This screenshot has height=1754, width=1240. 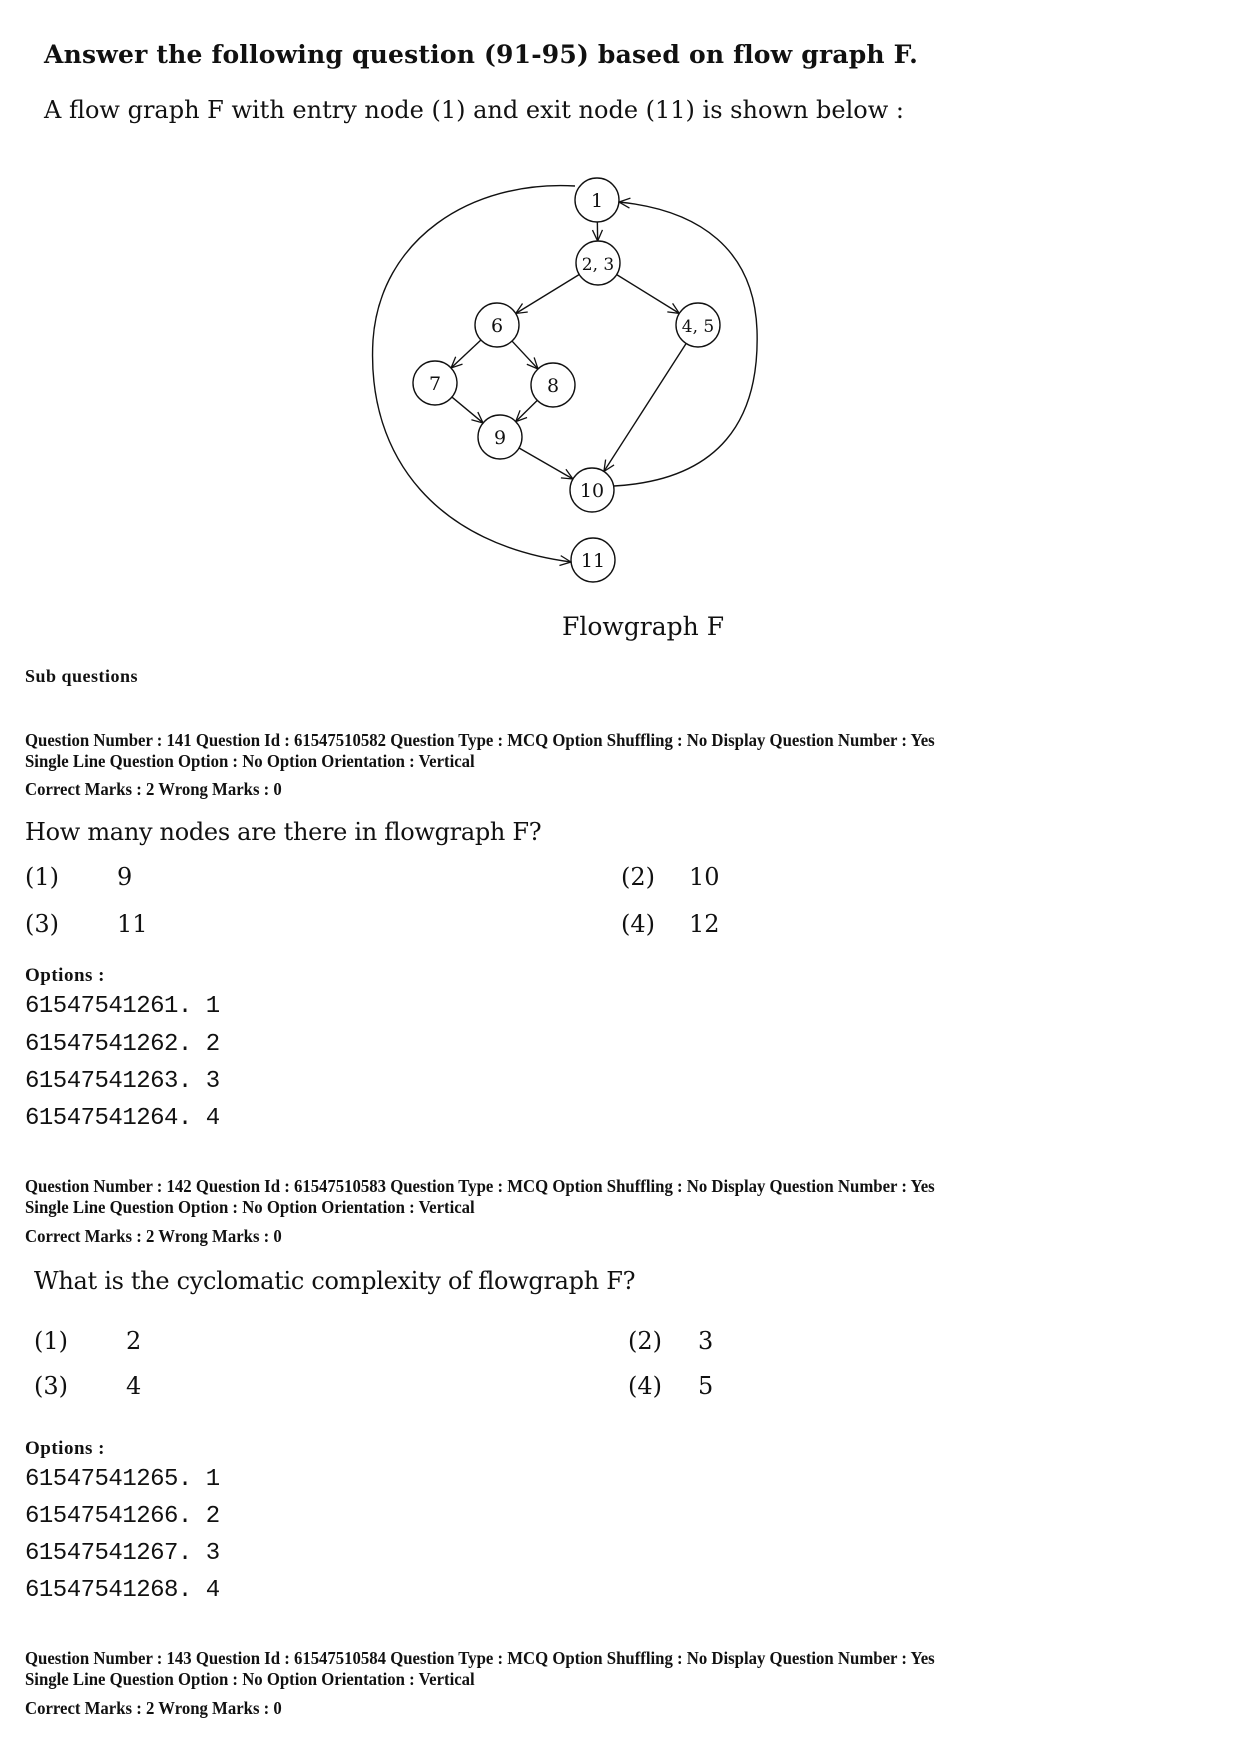 What do you see at coordinates (122, 1553) in the screenshot?
I see `option-id: 61547541267. 3` at bounding box center [122, 1553].